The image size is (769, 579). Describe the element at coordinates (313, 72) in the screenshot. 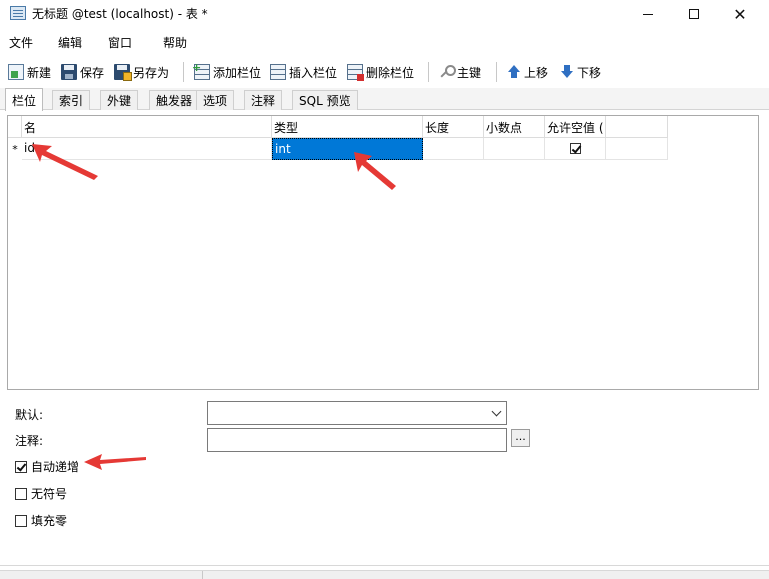

I see `insert-field-label: 插入栏位` at that location.